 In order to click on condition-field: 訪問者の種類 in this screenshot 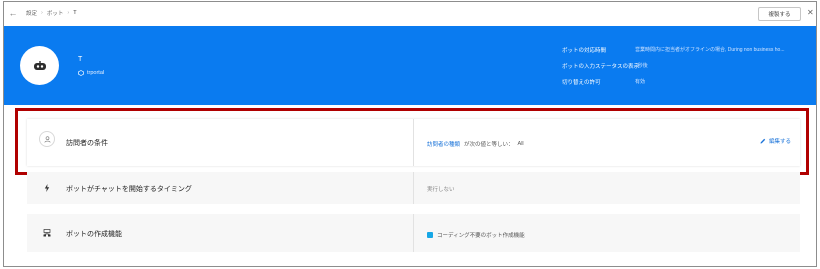, I will do `click(443, 144)`.